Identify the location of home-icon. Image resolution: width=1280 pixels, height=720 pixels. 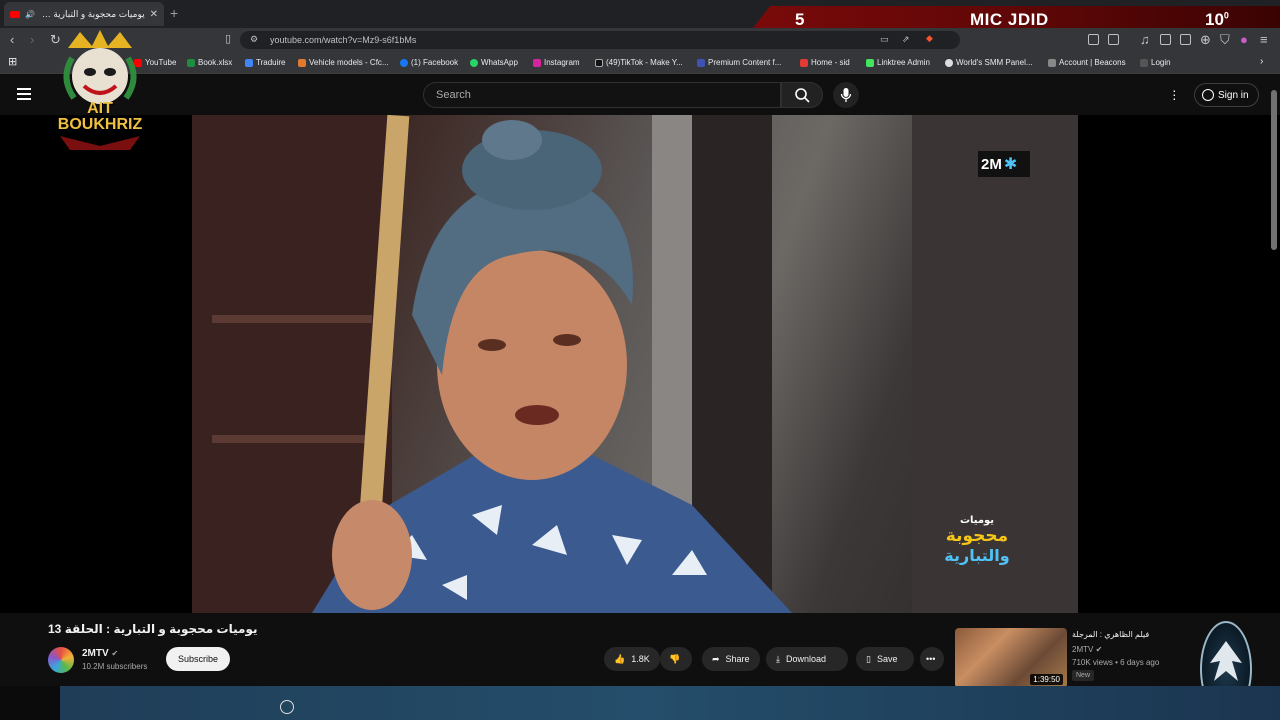
(804, 62).